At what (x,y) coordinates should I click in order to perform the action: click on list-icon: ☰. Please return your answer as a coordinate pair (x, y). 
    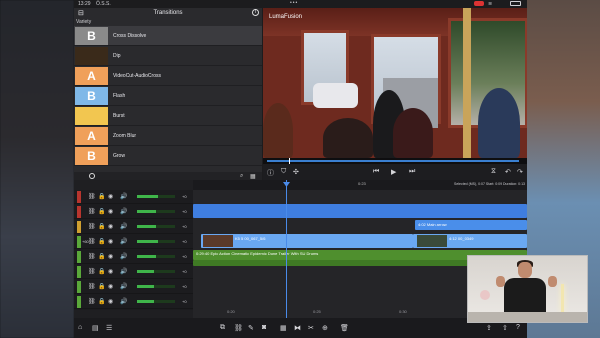
    Looking at the image, I should click on (109, 328).